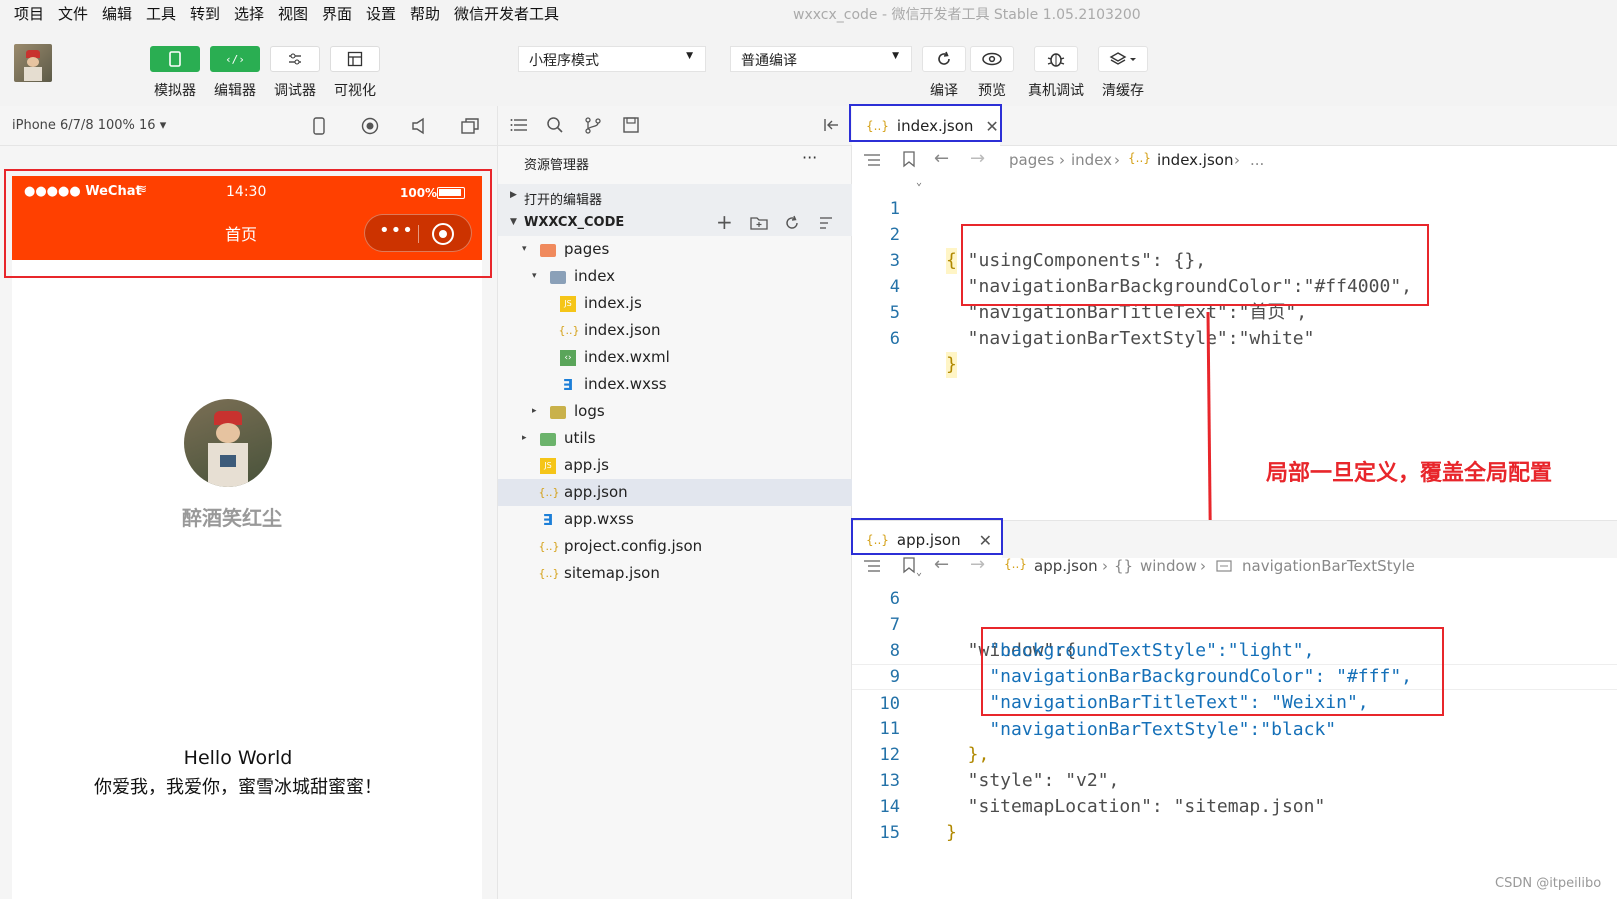 The width and height of the screenshot is (1617, 899). I want to click on tree-label: index.json, so click(622, 330).